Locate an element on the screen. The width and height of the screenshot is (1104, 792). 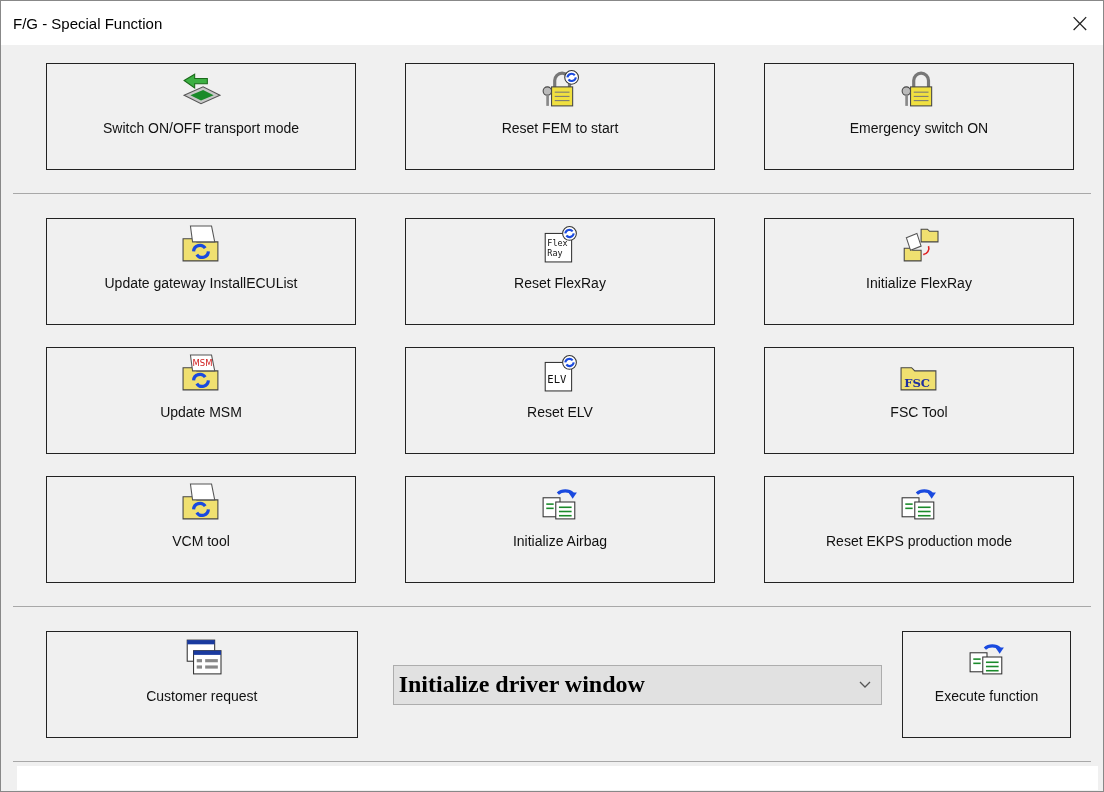
chevron-down-icon is located at coordinates (865, 684).